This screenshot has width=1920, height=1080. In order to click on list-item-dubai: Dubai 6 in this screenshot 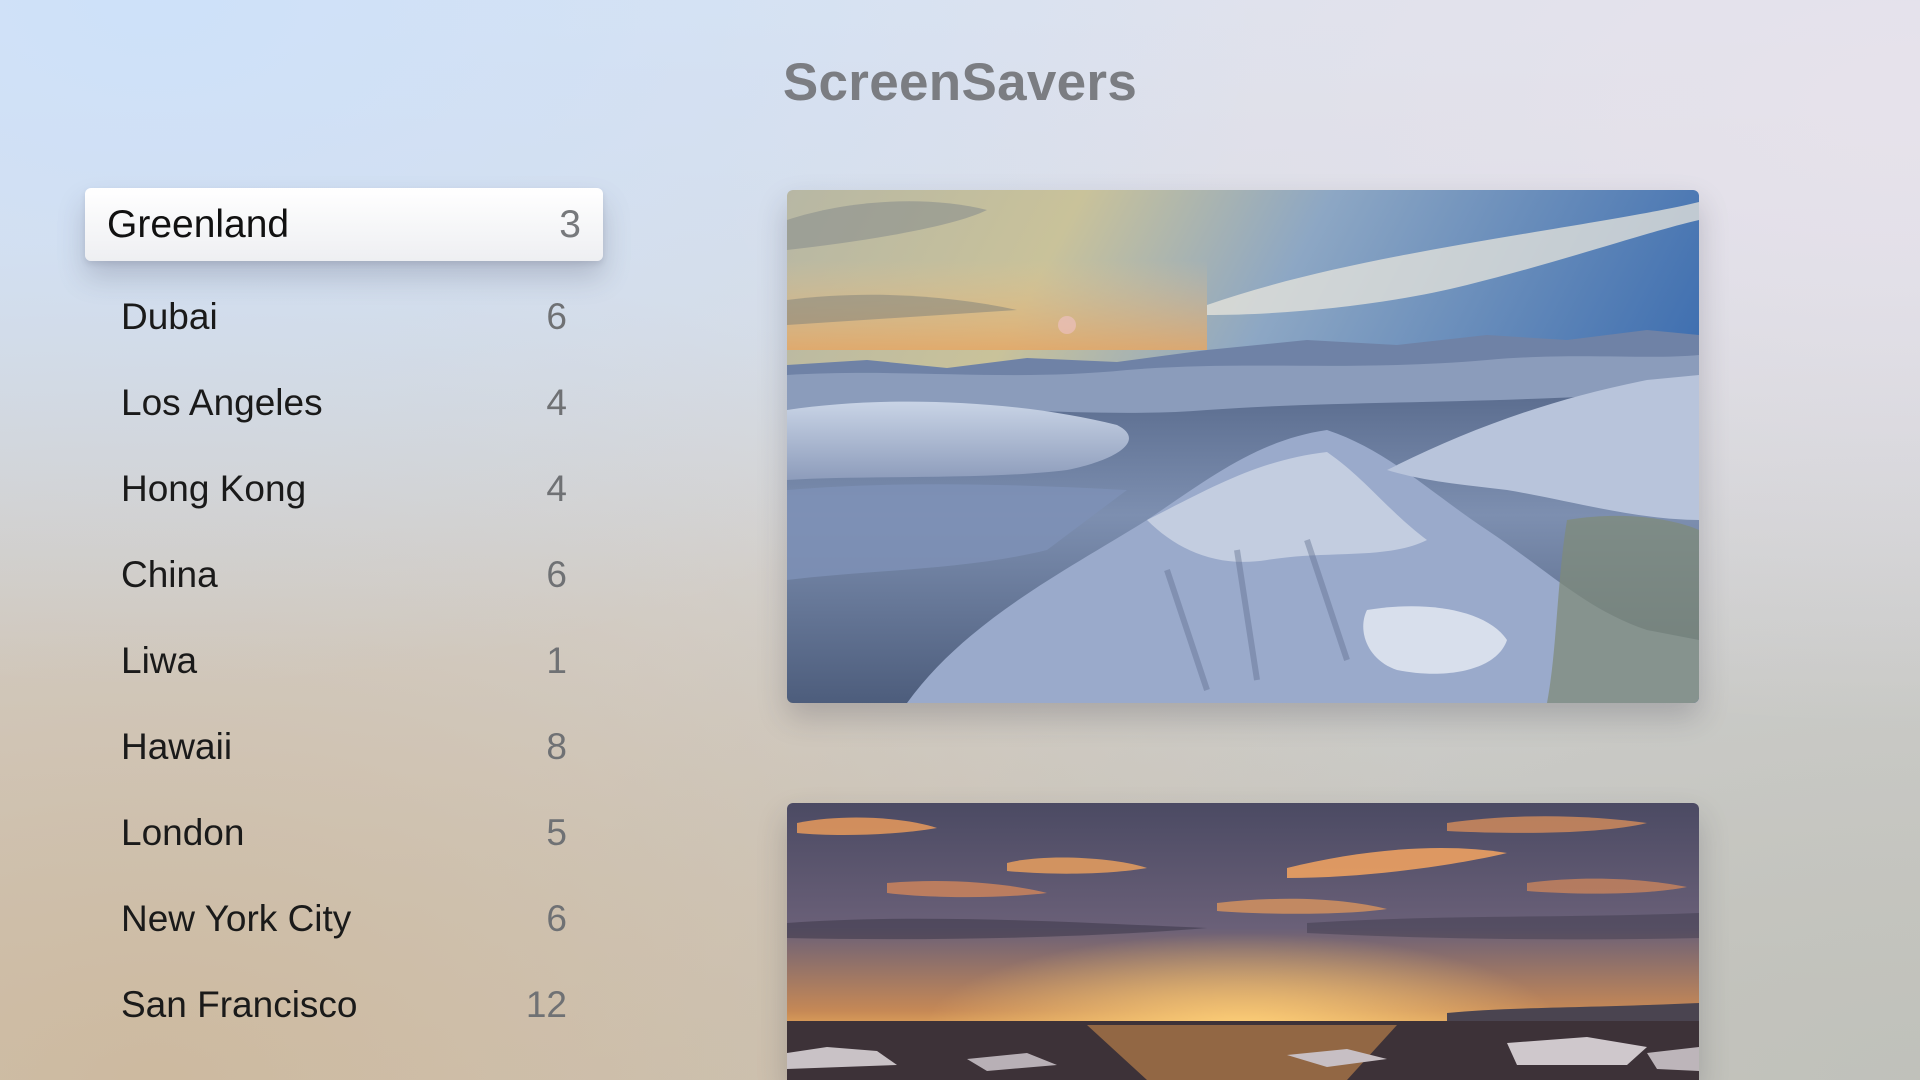, I will do `click(344, 317)`.